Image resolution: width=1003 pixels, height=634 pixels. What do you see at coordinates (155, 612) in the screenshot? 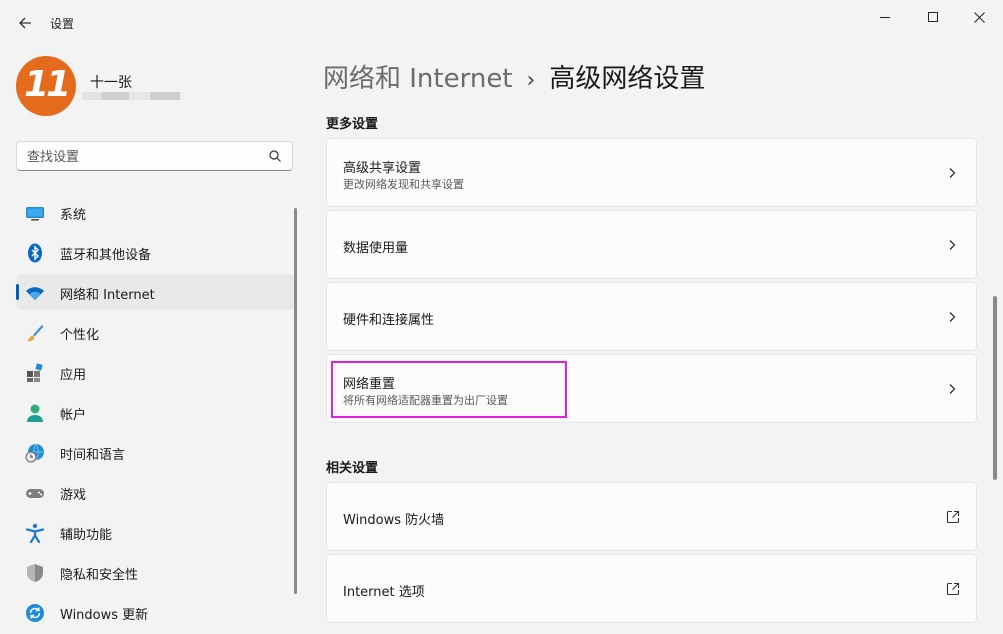
I see `sidebar-item-windows-update: Windows 更新` at bounding box center [155, 612].